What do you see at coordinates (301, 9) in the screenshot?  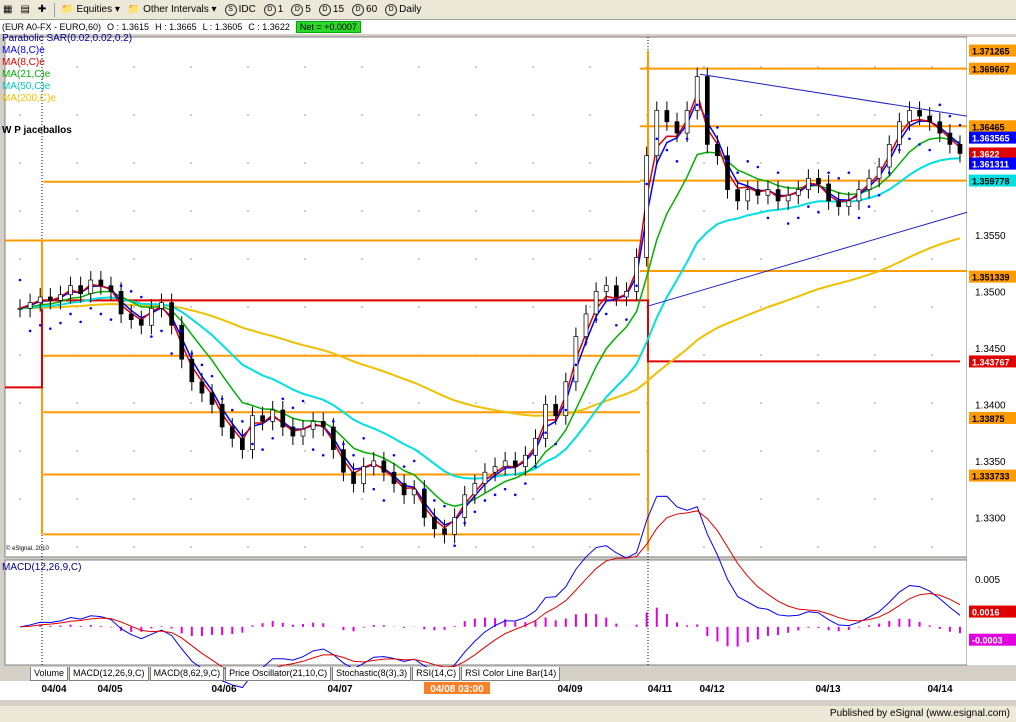 I see `interval-5-button: D5` at bounding box center [301, 9].